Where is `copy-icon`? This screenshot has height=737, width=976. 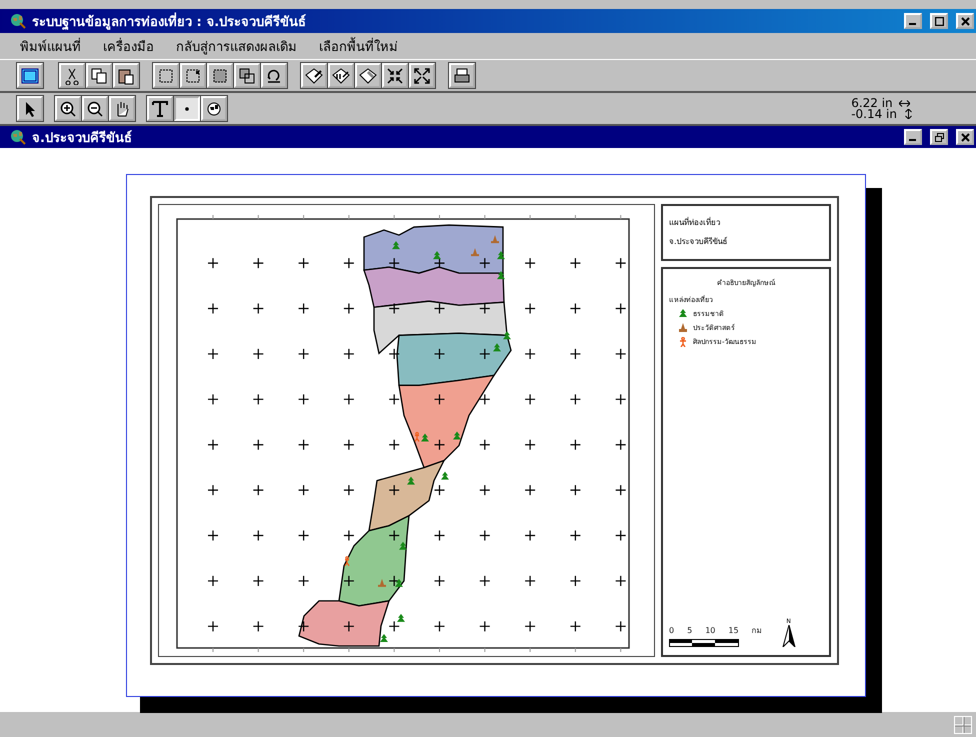 copy-icon is located at coordinates (99, 75).